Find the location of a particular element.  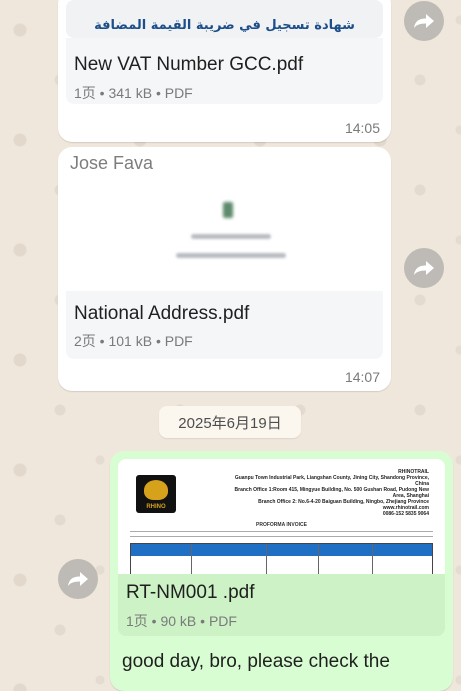

invoice-table-header is located at coordinates (281, 550).